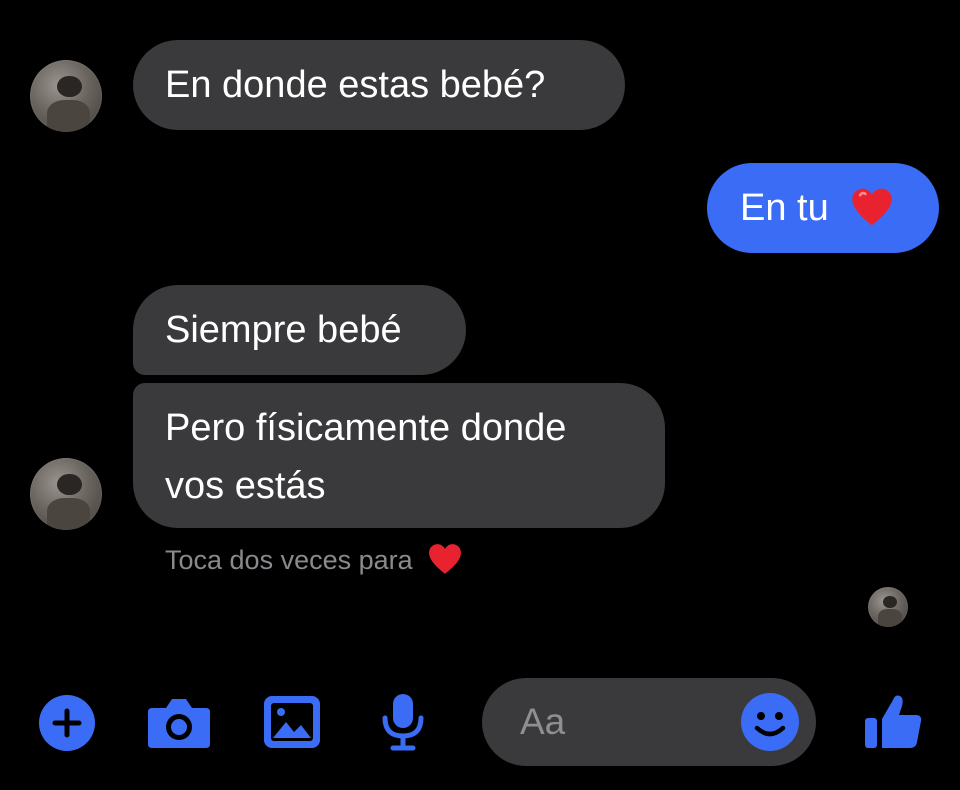 Image resolution: width=960 pixels, height=790 pixels. What do you see at coordinates (366, 428) in the screenshot?
I see `message-text-line: Pero físicamente donde` at bounding box center [366, 428].